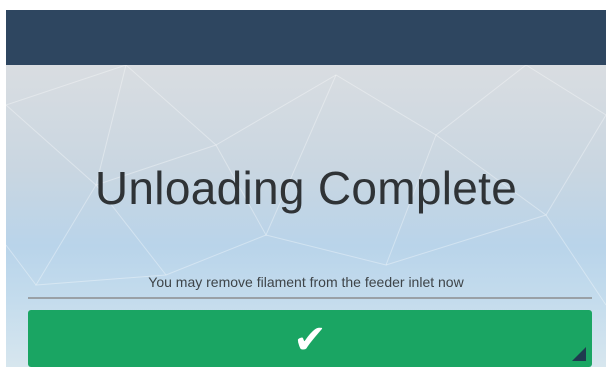 The width and height of the screenshot is (609, 367). Describe the element at coordinates (306, 37) in the screenshot. I see `top-bar` at that location.